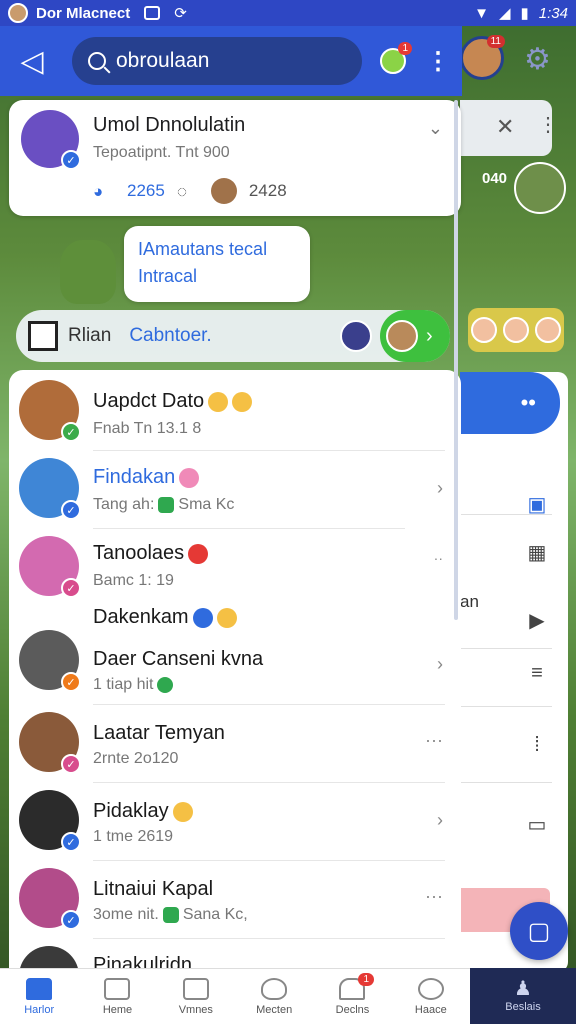 The width and height of the screenshot is (576, 1024). I want to click on go-button: ›, so click(415, 336).